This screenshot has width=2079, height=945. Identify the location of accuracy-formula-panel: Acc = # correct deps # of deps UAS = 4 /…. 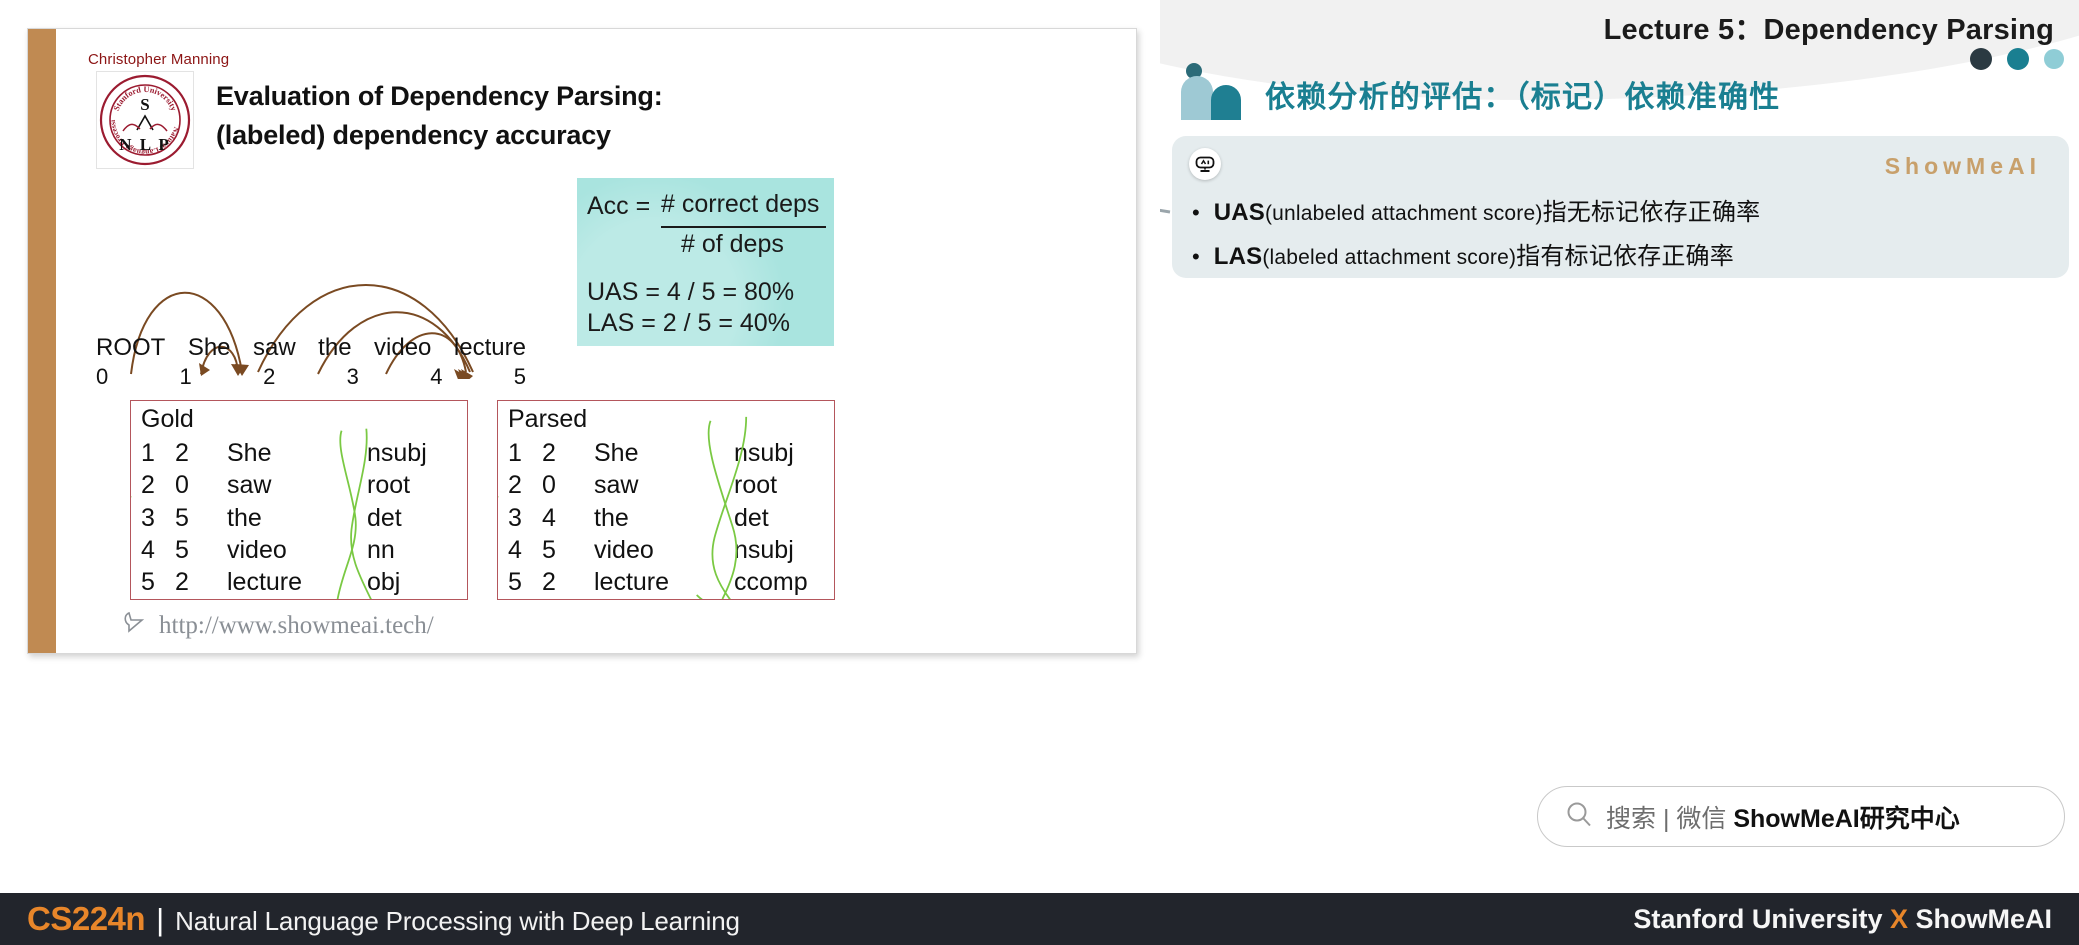
(705, 262).